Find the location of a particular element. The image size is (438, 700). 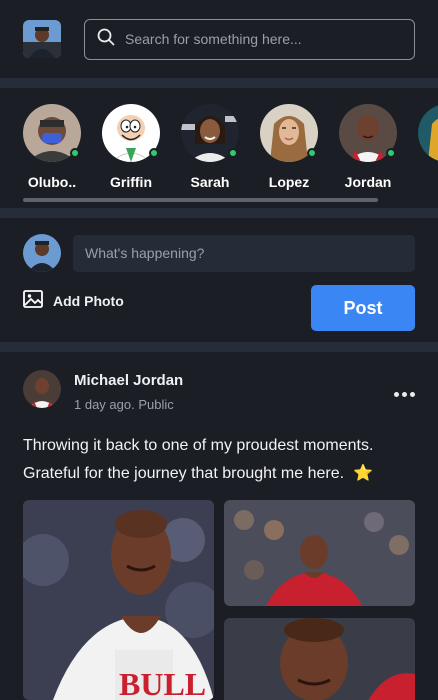

post-button: Post is located at coordinates (363, 308).